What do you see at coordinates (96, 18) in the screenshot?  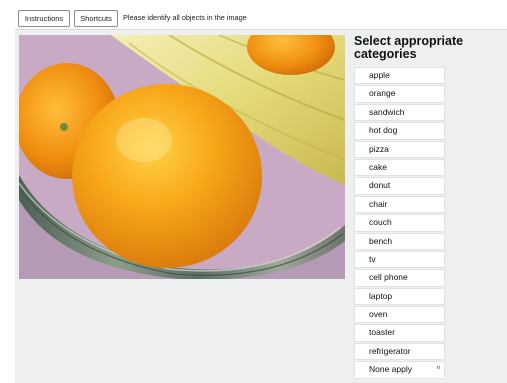 I see `shortcuts-button: Shortcuts` at bounding box center [96, 18].